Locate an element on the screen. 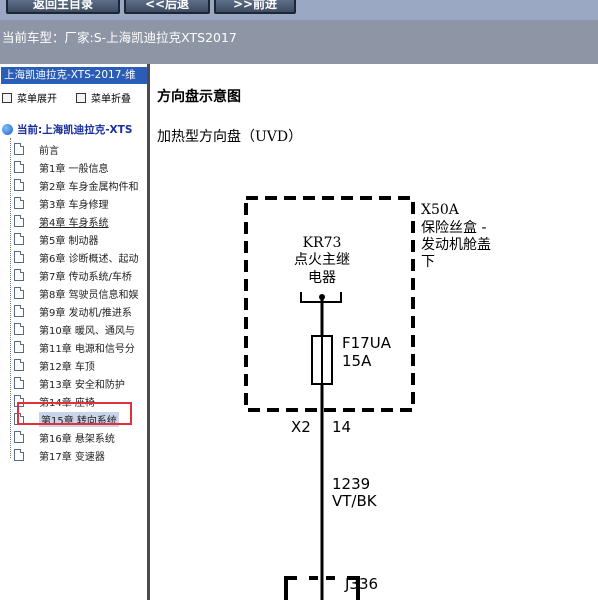 Image resolution: width=598 pixels, height=600 pixels. highlight-box is located at coordinates (74, 413).